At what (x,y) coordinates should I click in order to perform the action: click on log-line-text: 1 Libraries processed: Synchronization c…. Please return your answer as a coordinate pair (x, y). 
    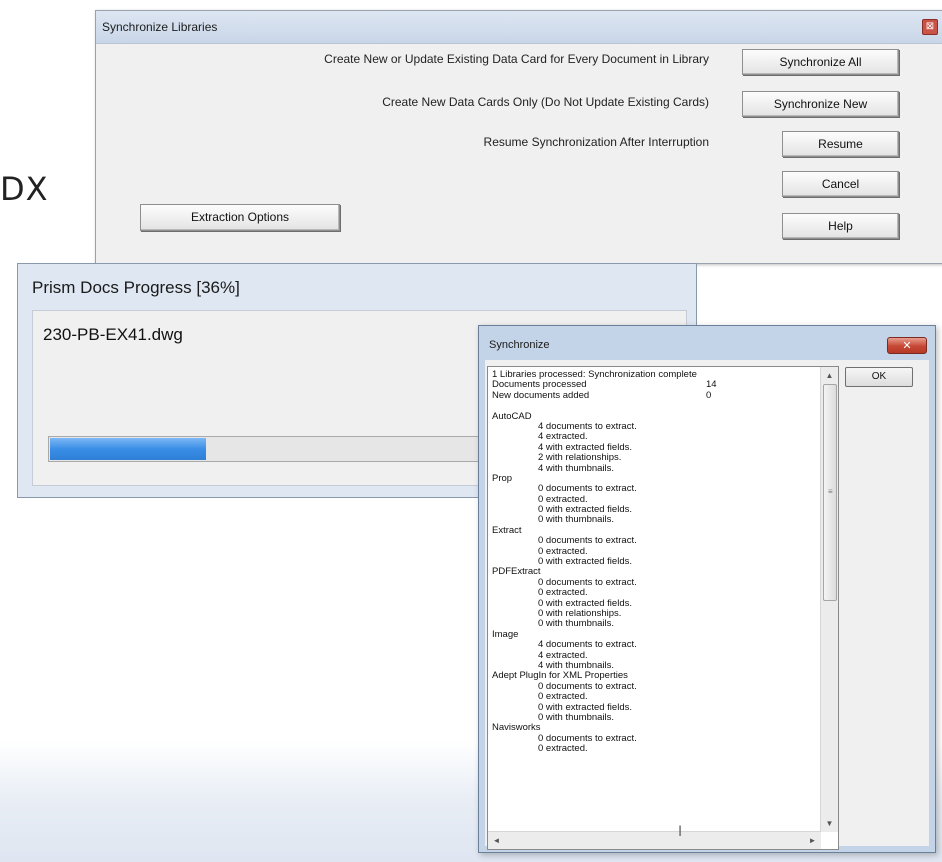
    Looking at the image, I should click on (594, 374).